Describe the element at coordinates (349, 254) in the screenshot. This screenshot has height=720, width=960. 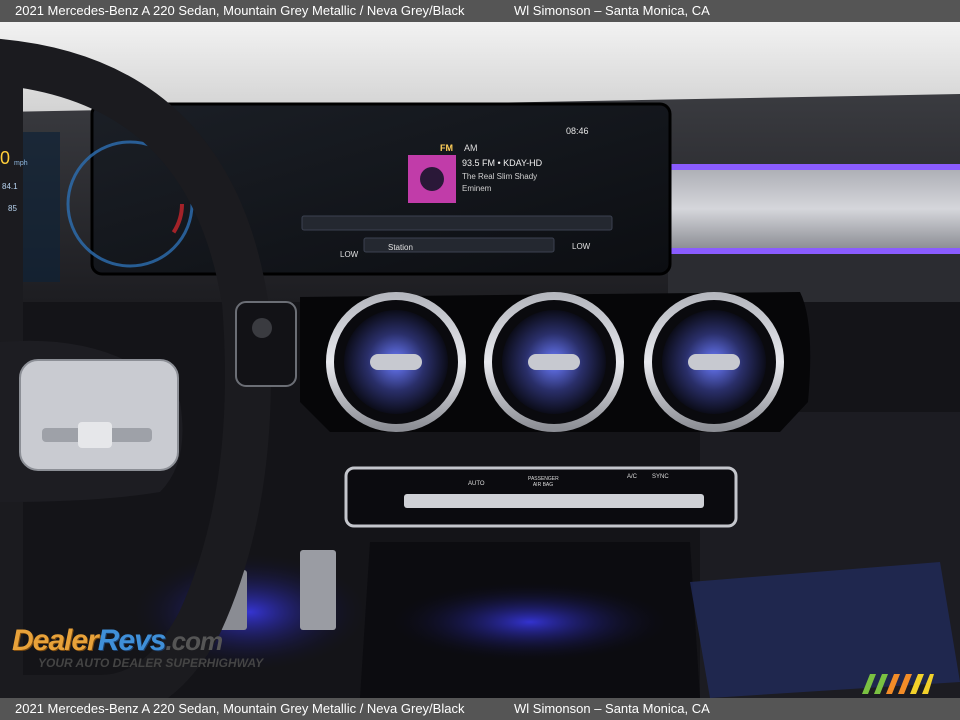
I see `temp-left-label: LOW` at that location.